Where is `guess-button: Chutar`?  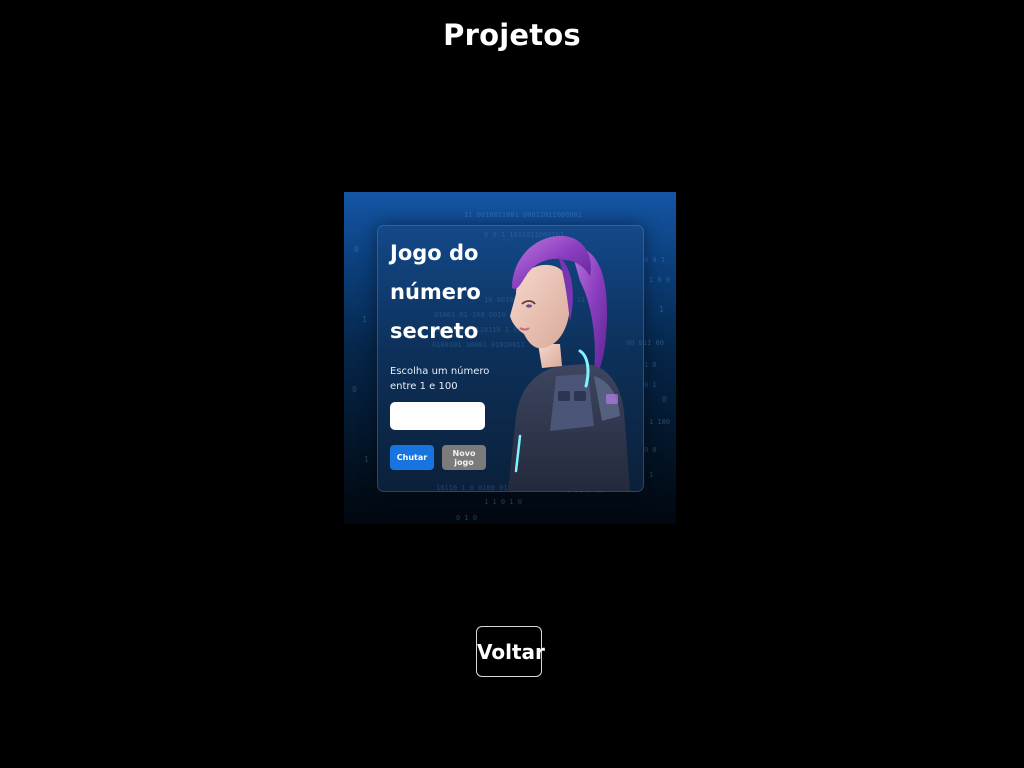
guess-button: Chutar is located at coordinates (412, 457).